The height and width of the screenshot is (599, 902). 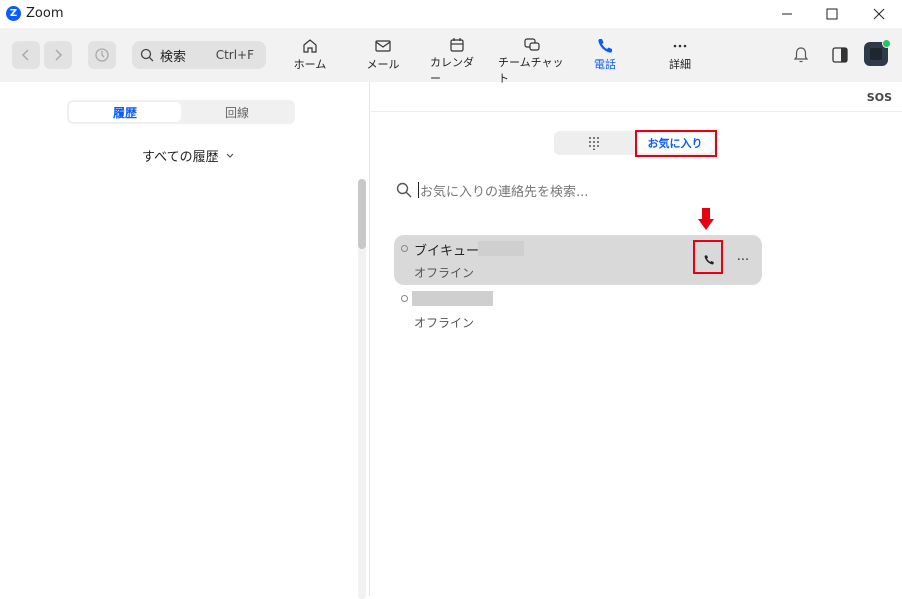 I want to click on phone-icon, so click(x=605, y=46).